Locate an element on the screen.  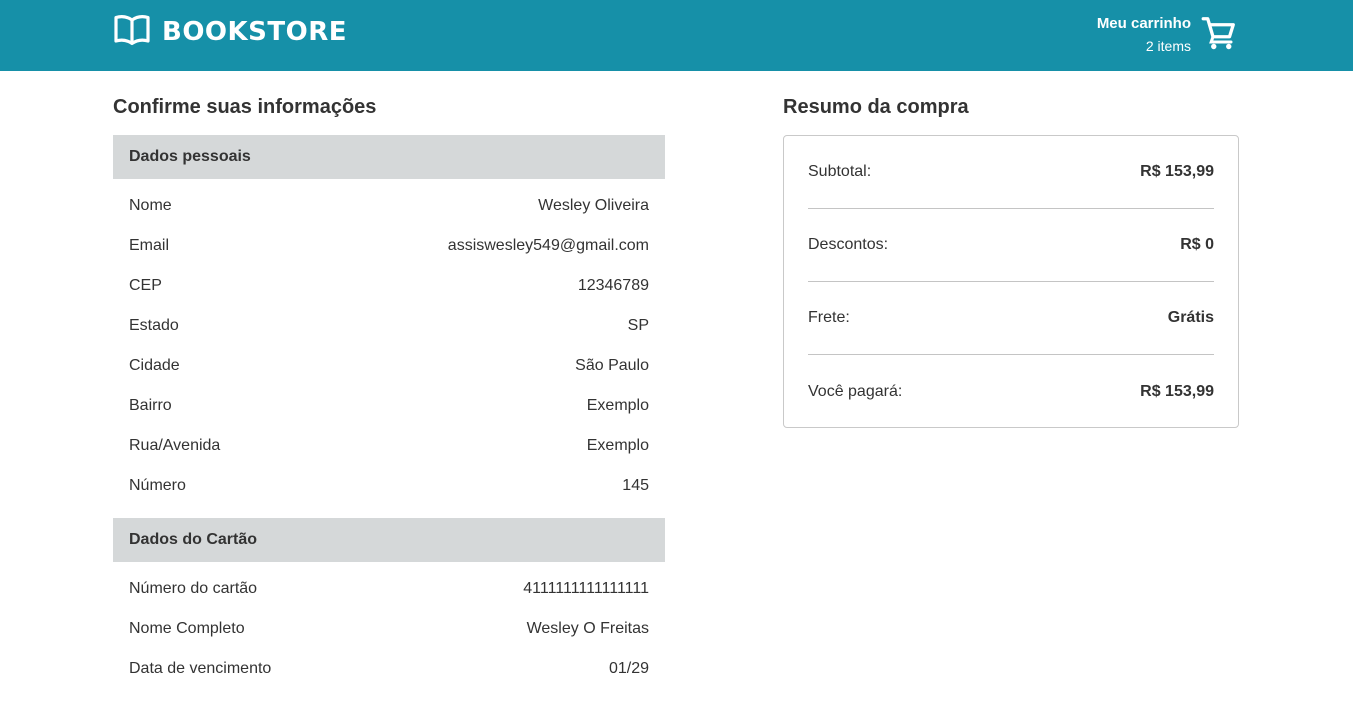
info-label: Nome Completo is located at coordinates (187, 628).